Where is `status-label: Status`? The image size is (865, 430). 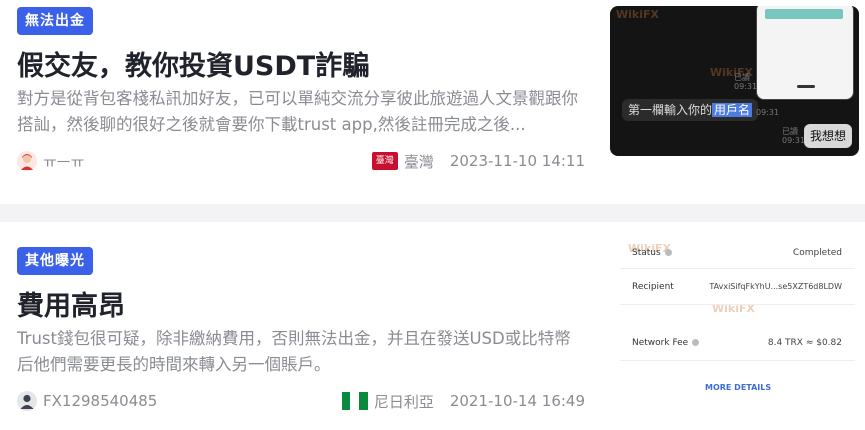
status-label: Status is located at coordinates (646, 253).